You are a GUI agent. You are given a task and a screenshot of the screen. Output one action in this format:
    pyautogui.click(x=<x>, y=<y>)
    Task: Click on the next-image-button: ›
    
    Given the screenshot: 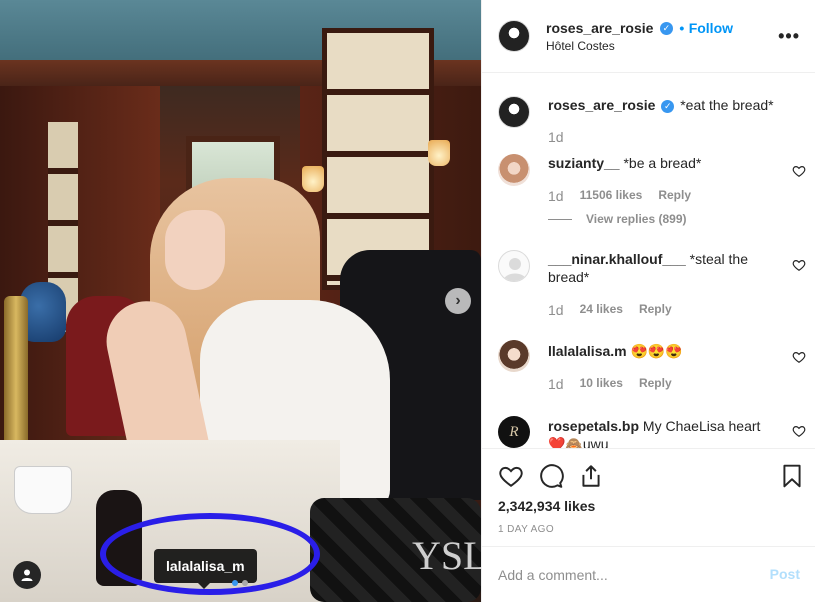 What is the action you would take?
    pyautogui.click(x=458, y=301)
    